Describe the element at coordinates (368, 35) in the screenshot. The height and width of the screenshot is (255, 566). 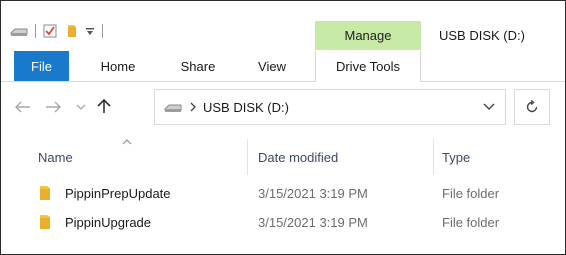
I see `tab-manage: Manage` at that location.